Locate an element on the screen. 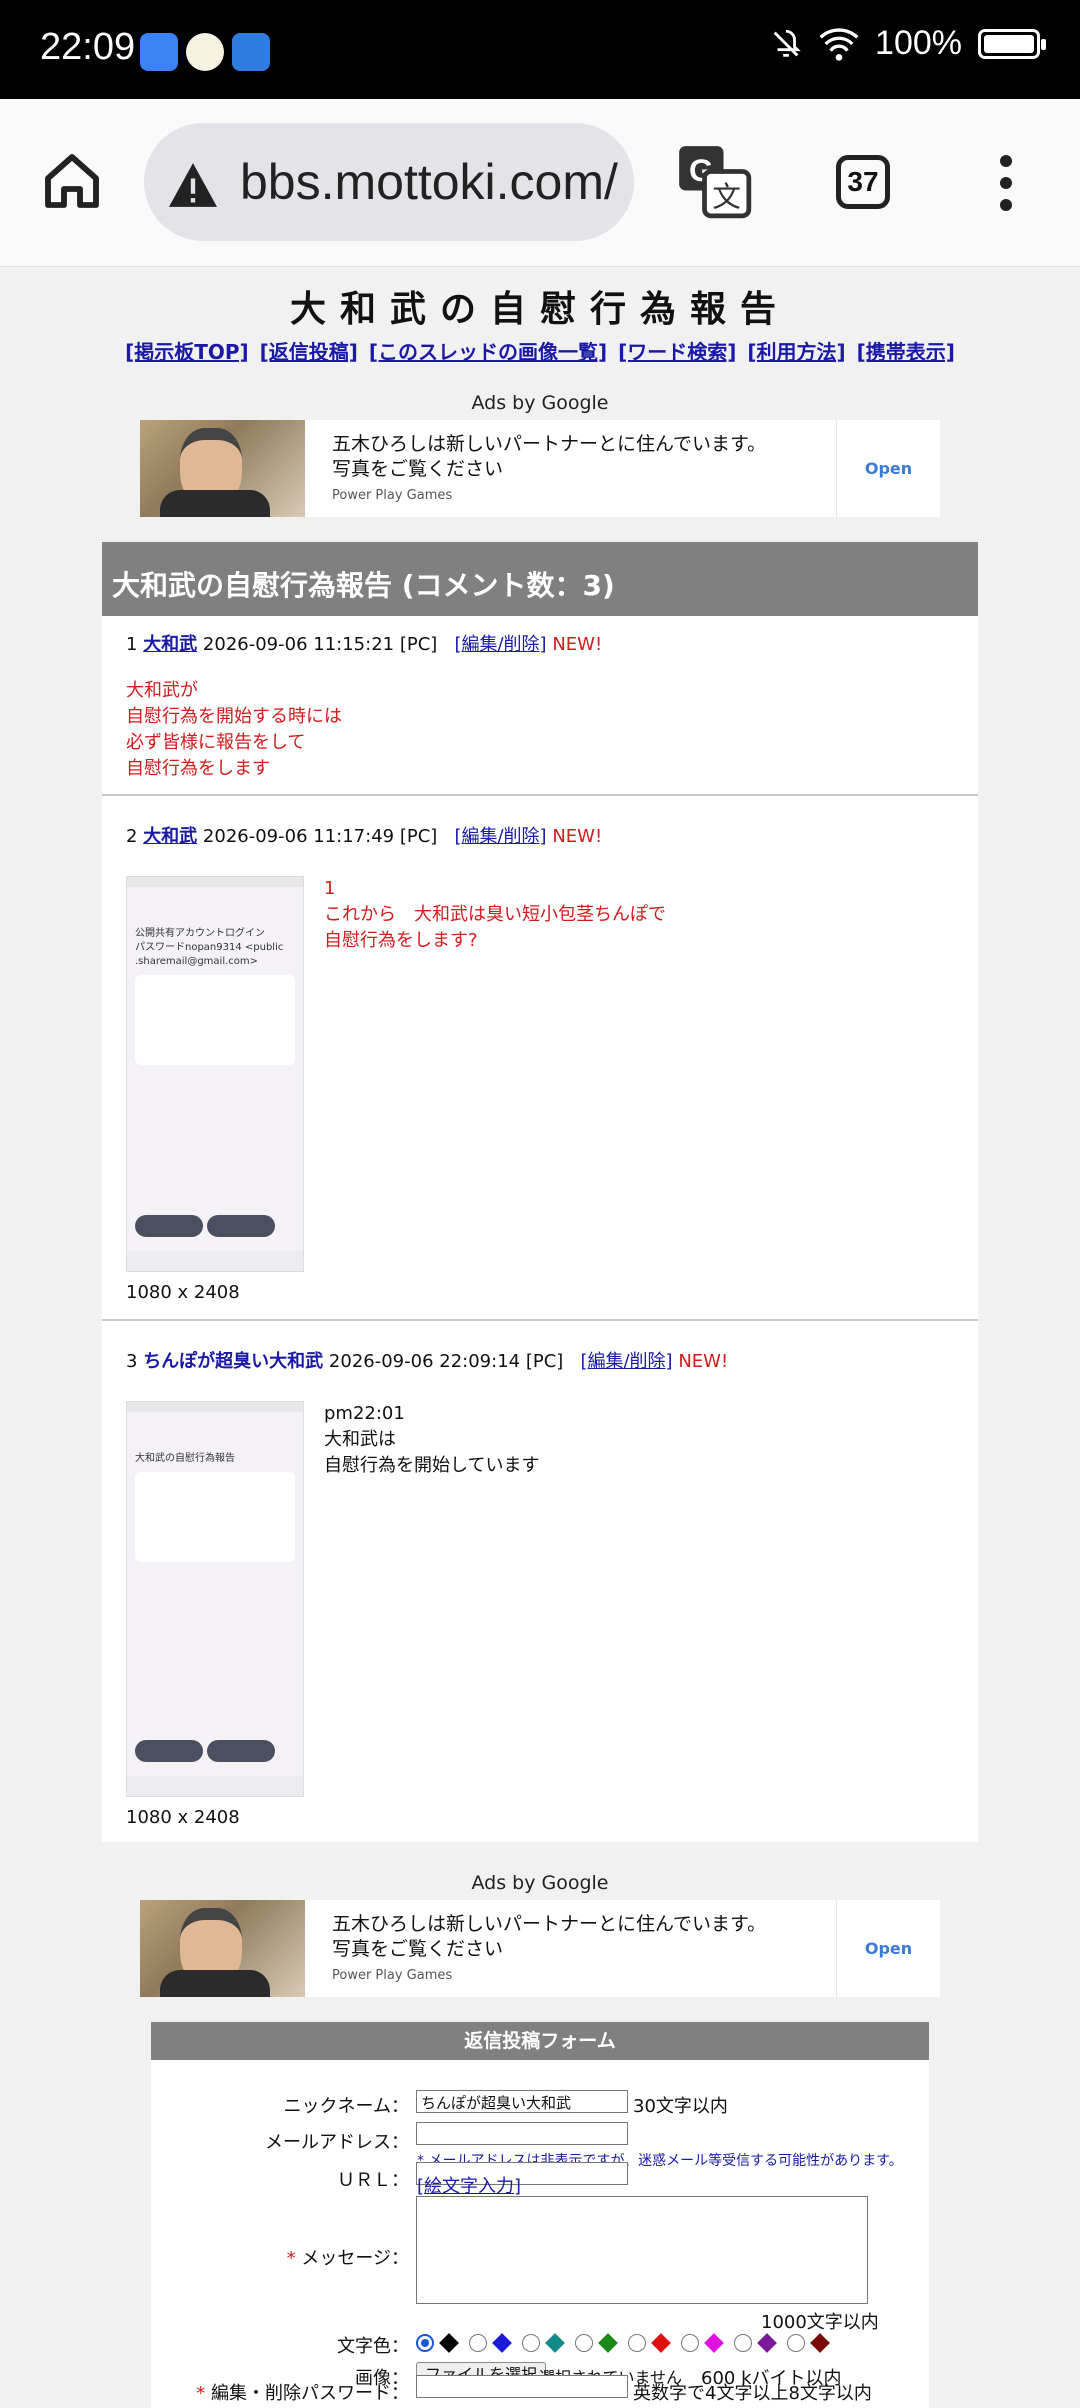 This screenshot has width=1080, height=2408. pinwheel-app-icon is located at coordinates (251, 52).